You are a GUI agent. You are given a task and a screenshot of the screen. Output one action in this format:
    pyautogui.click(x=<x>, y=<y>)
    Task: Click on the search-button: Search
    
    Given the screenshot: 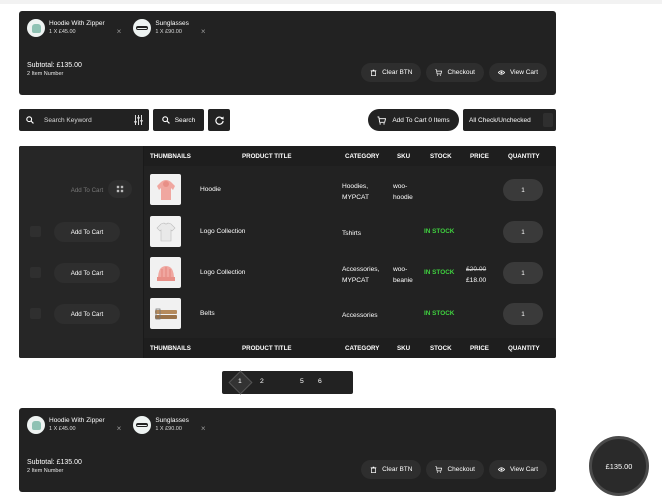 What is the action you would take?
    pyautogui.click(x=178, y=120)
    